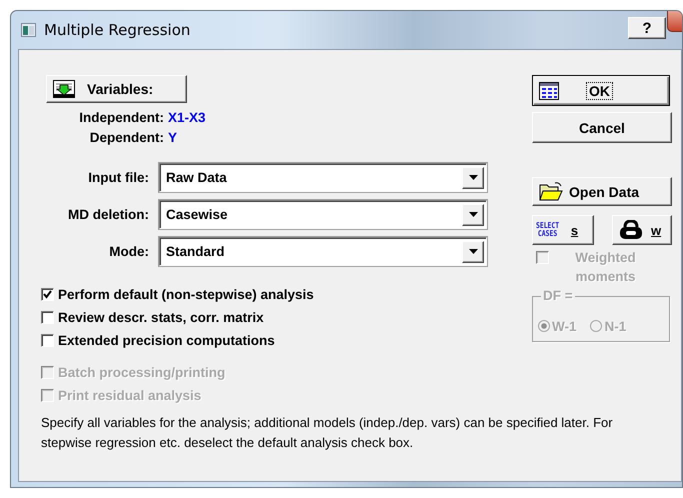  I want to click on cancel-button: Cancel, so click(602, 127).